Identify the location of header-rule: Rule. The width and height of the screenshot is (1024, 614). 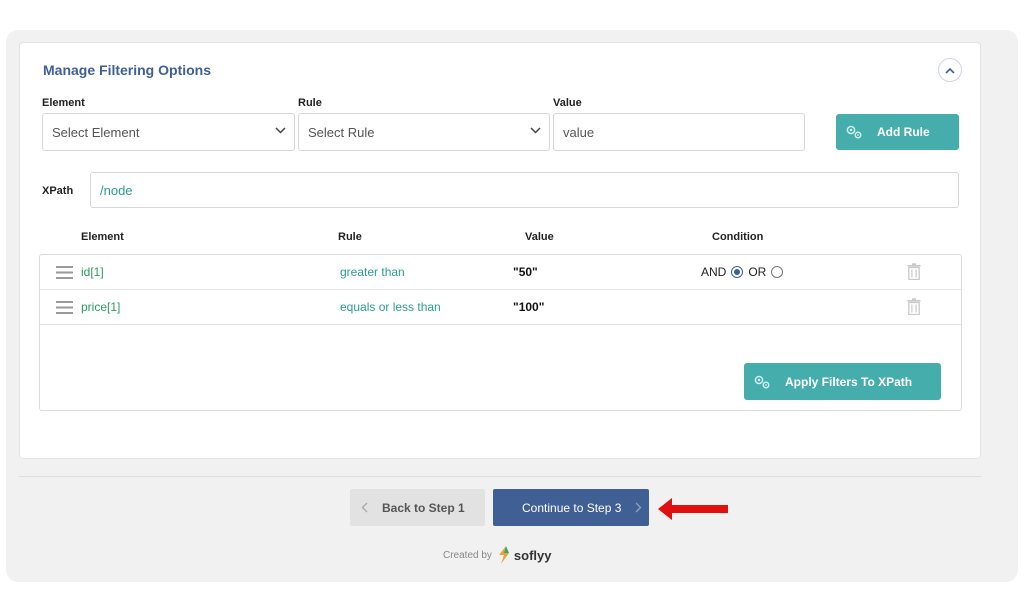
(350, 237).